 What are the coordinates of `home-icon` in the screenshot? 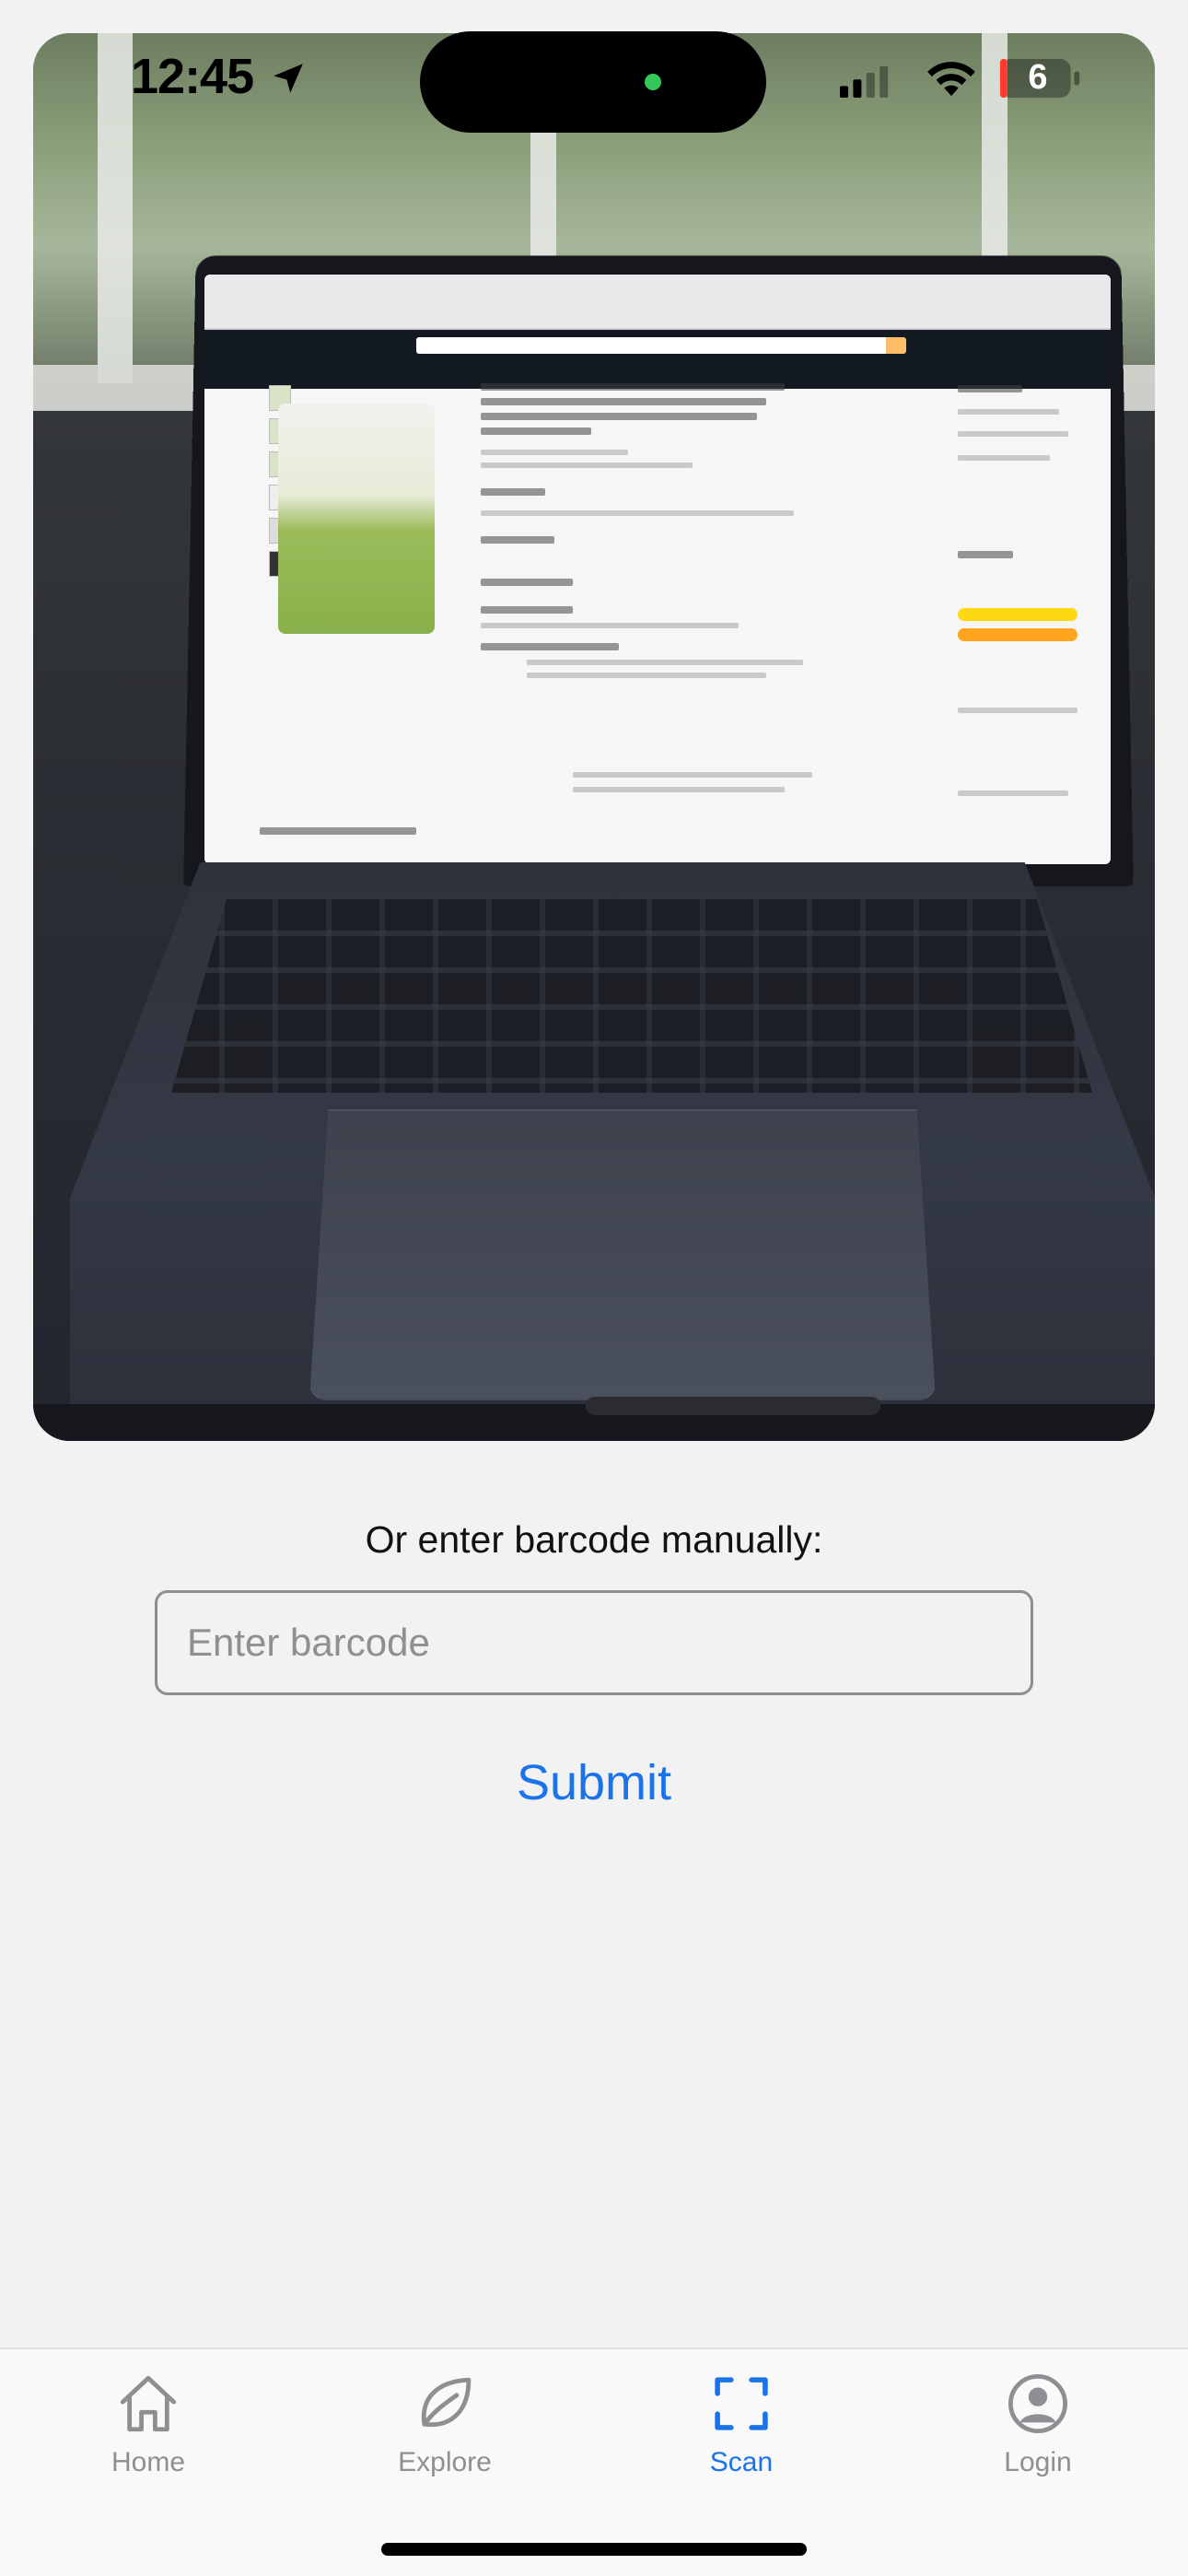 It's located at (148, 2403).